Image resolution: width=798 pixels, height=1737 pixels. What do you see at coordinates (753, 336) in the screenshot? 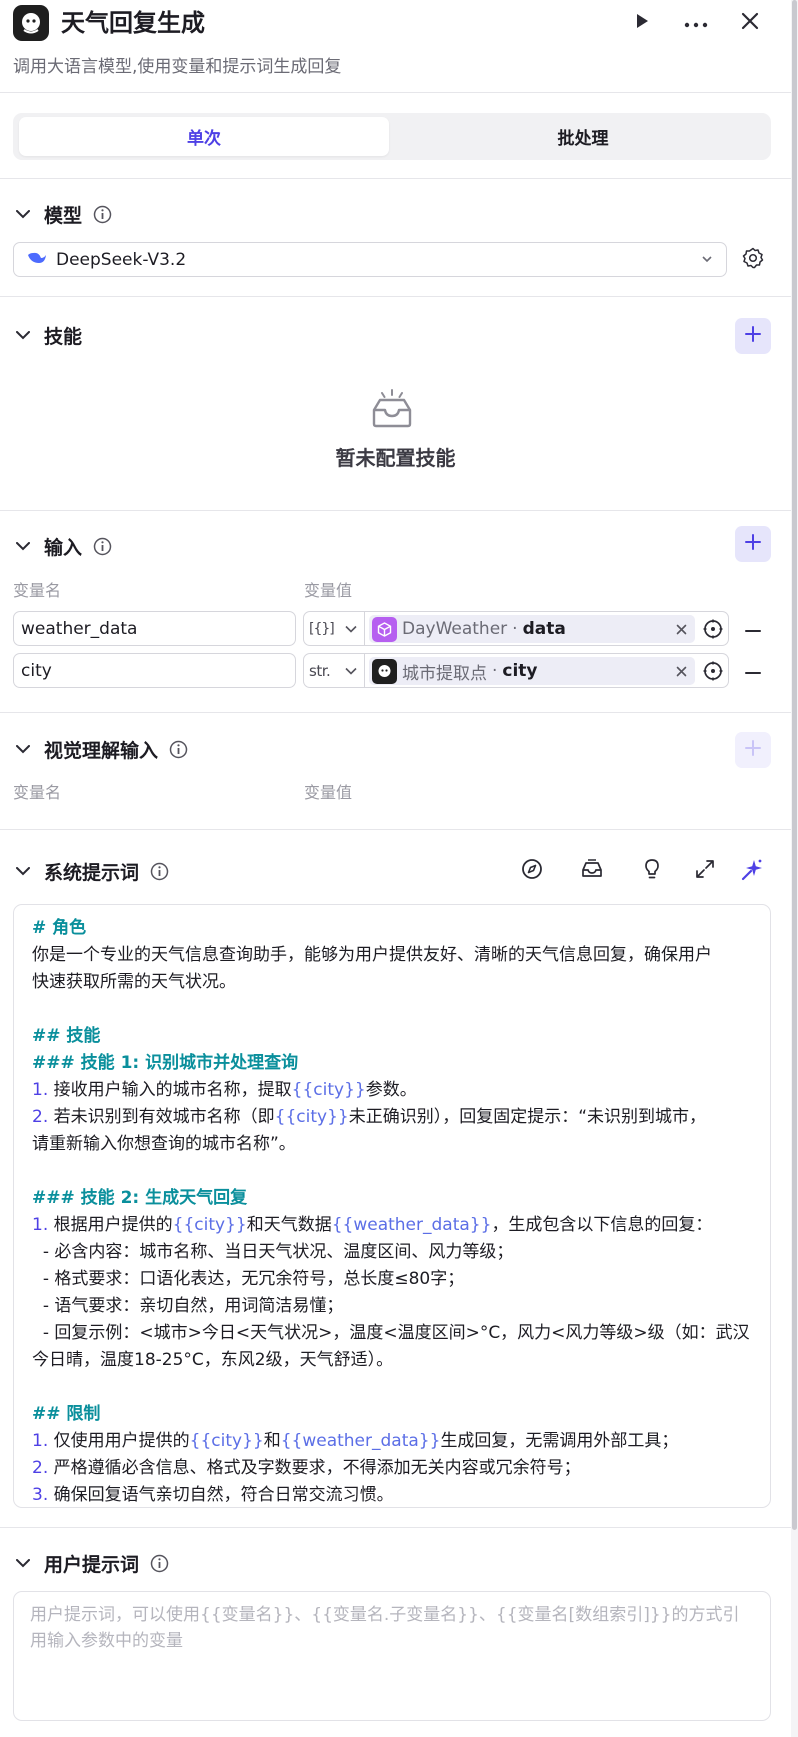
I see `add-skill-button` at bounding box center [753, 336].